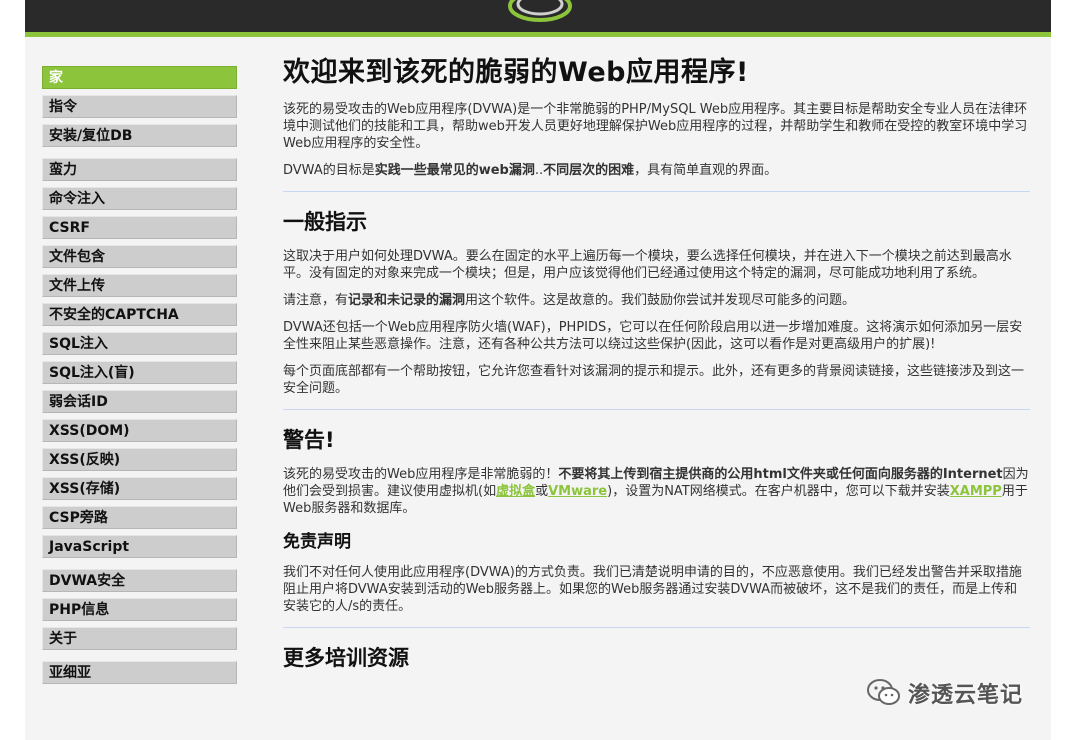 The height and width of the screenshot is (740, 1080). What do you see at coordinates (139, 285) in the screenshot?
I see `menu-item: 文件上传` at bounding box center [139, 285].